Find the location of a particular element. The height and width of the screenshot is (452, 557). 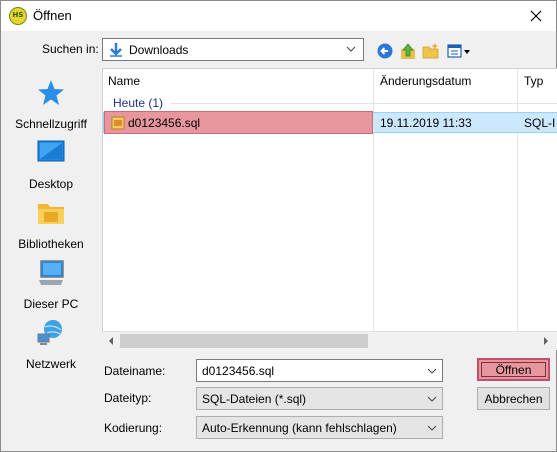

filename-value: d0123456.sql is located at coordinates (238, 371).